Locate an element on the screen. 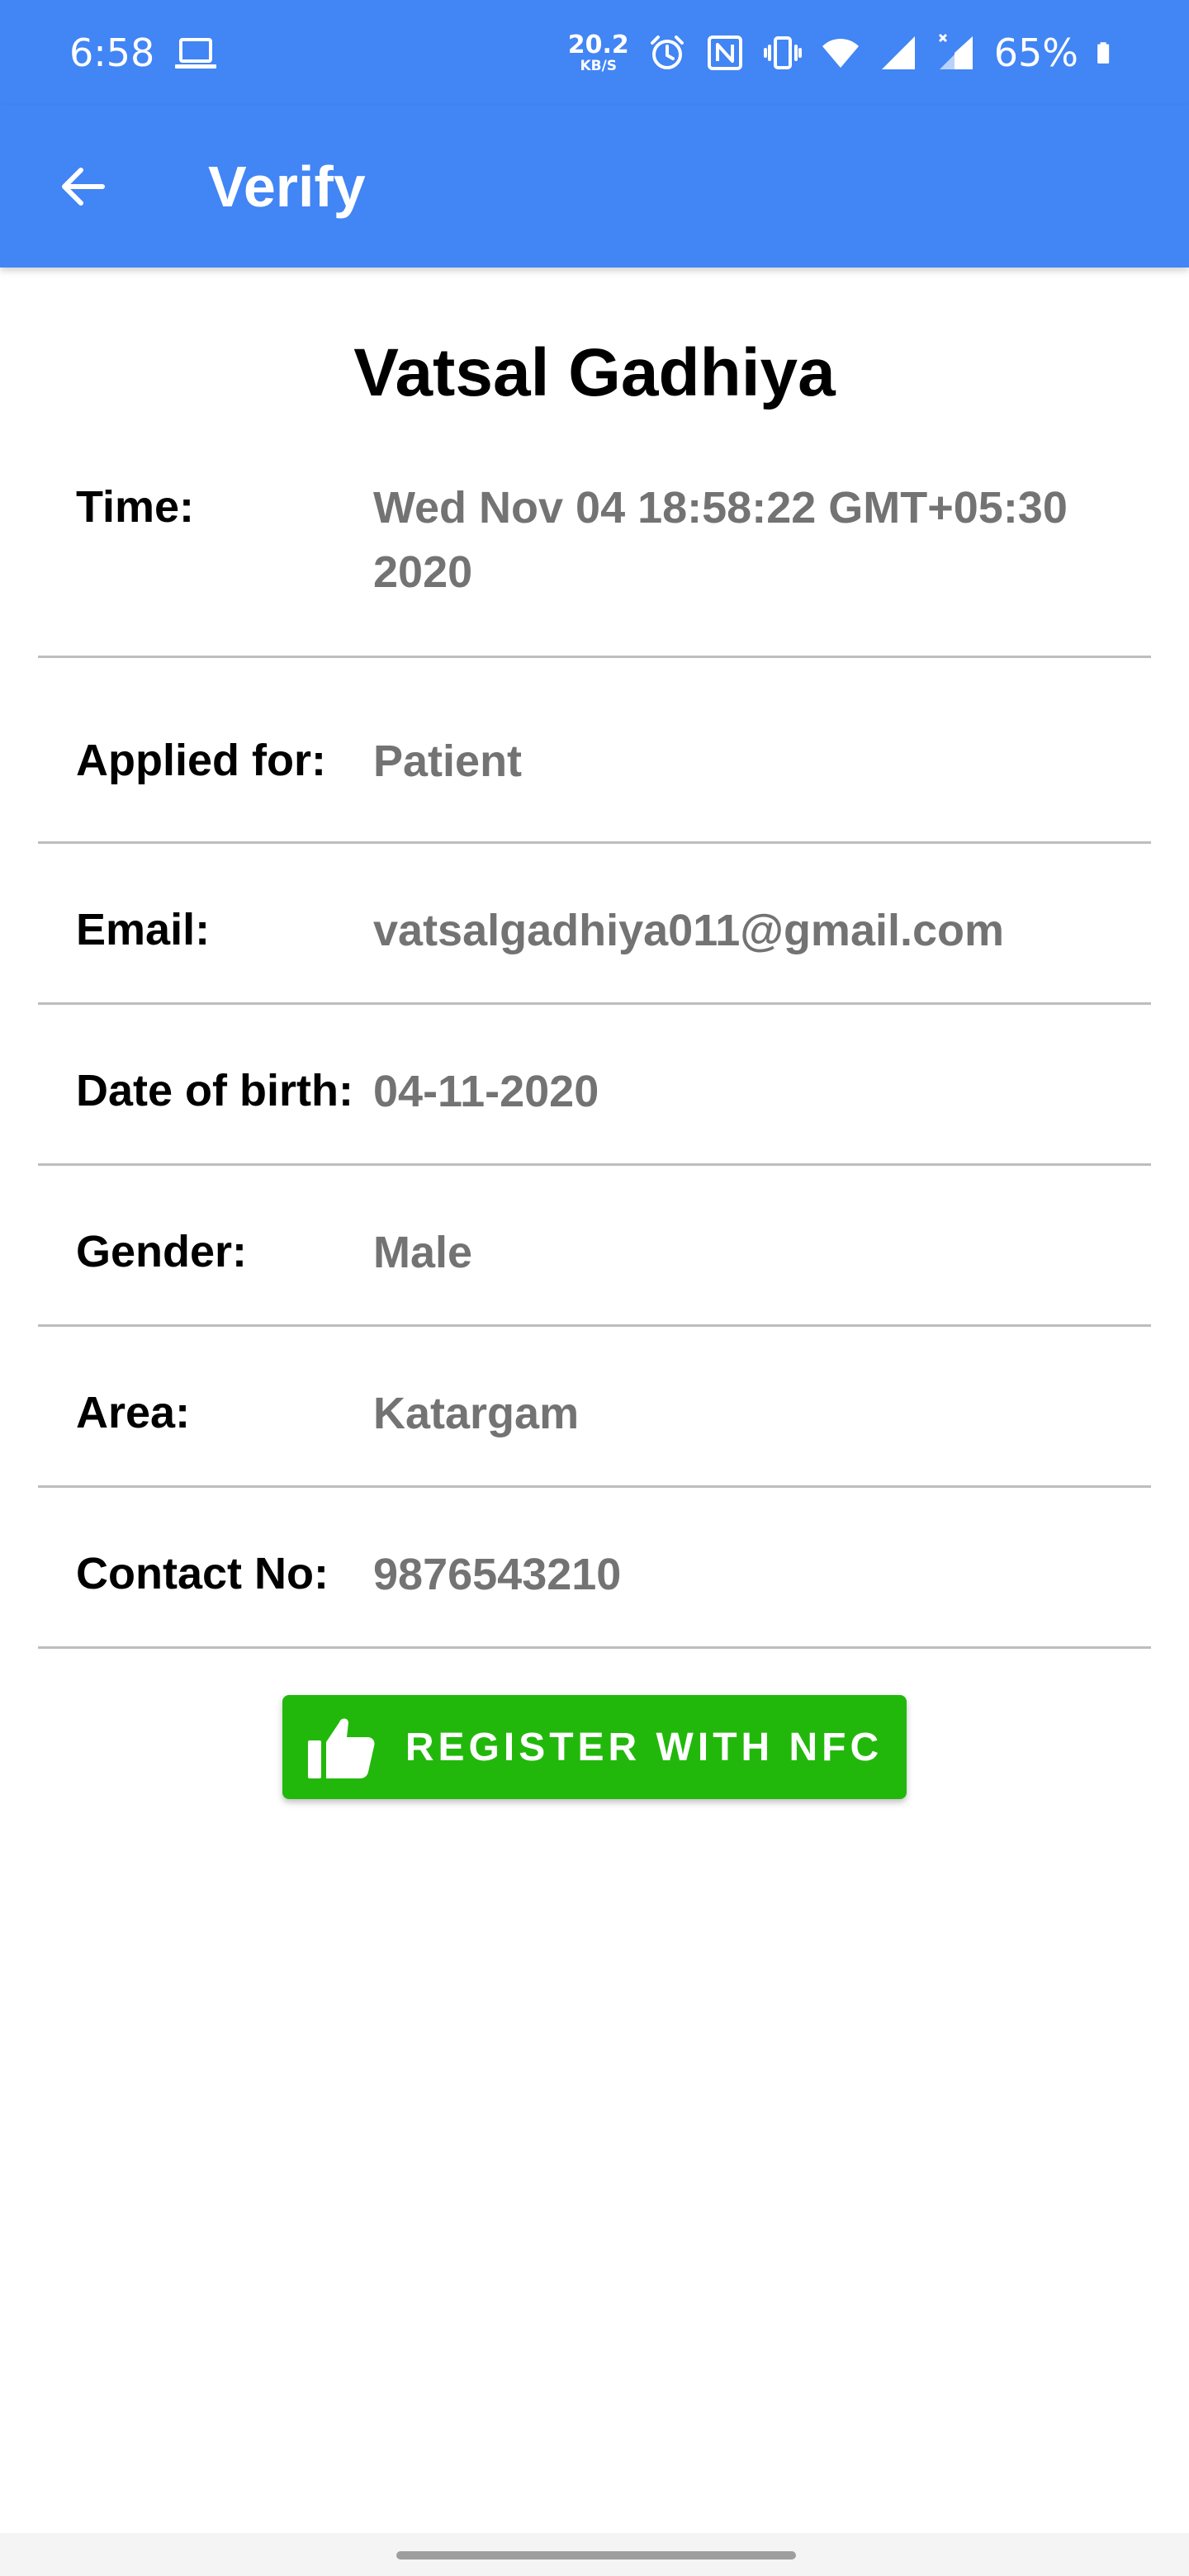 The width and height of the screenshot is (1189, 2576). action-wrap: REGISTER WITH NFC is located at coordinates (594, 1747).